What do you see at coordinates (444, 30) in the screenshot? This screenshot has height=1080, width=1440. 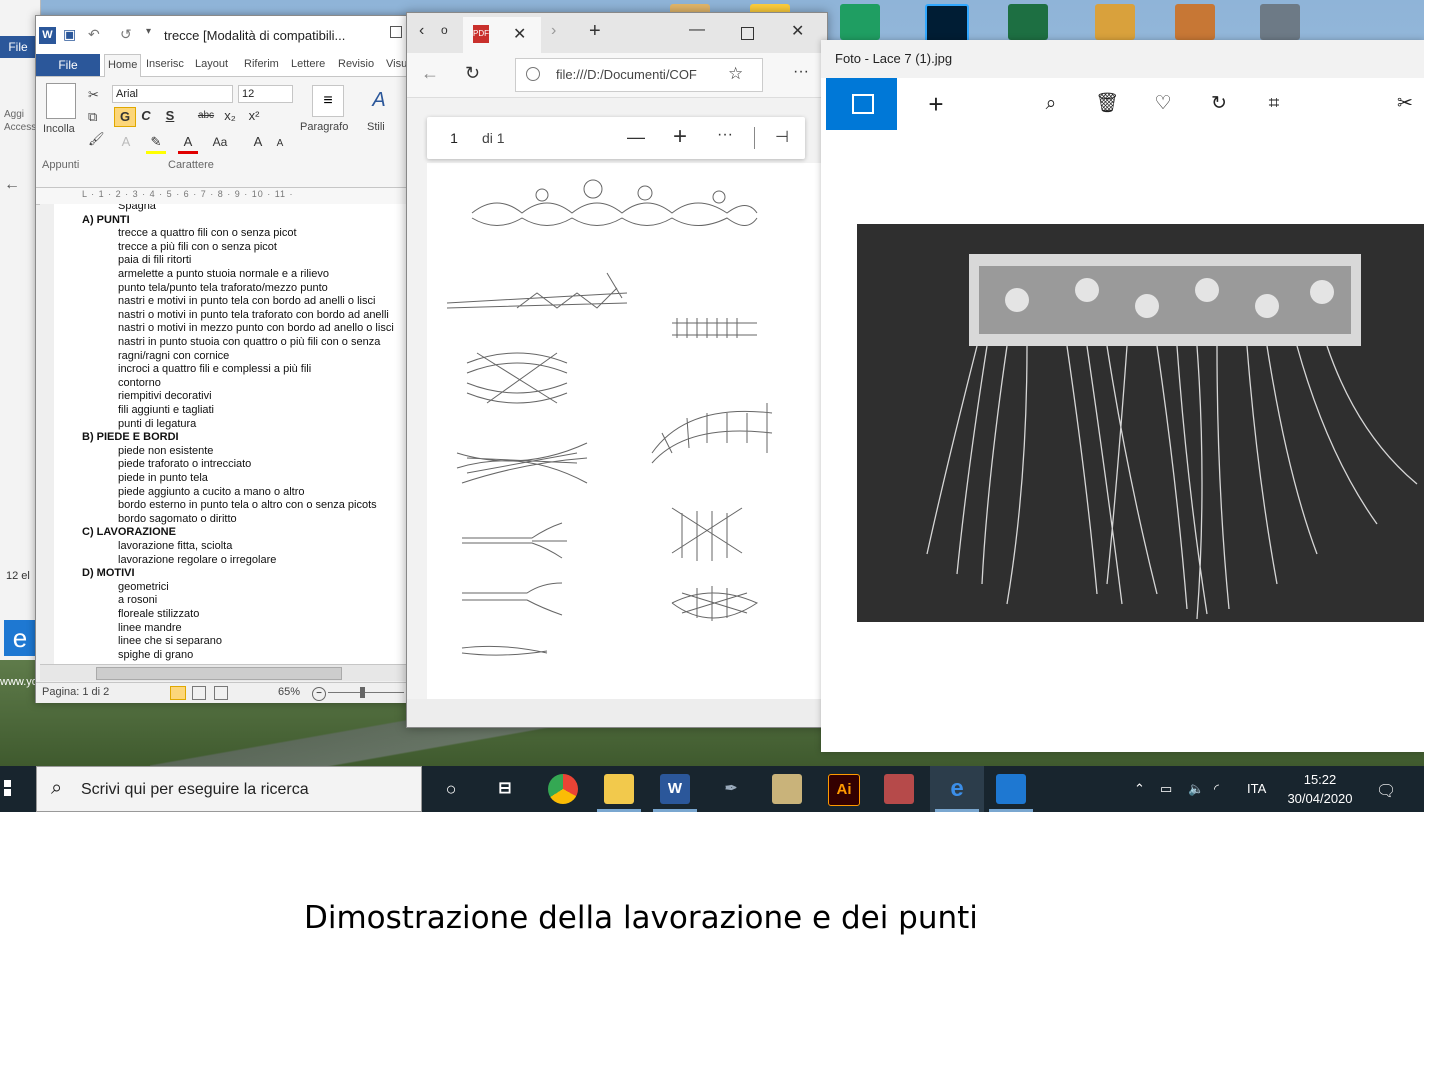 I see `tab-prev-icon: o` at bounding box center [444, 30].